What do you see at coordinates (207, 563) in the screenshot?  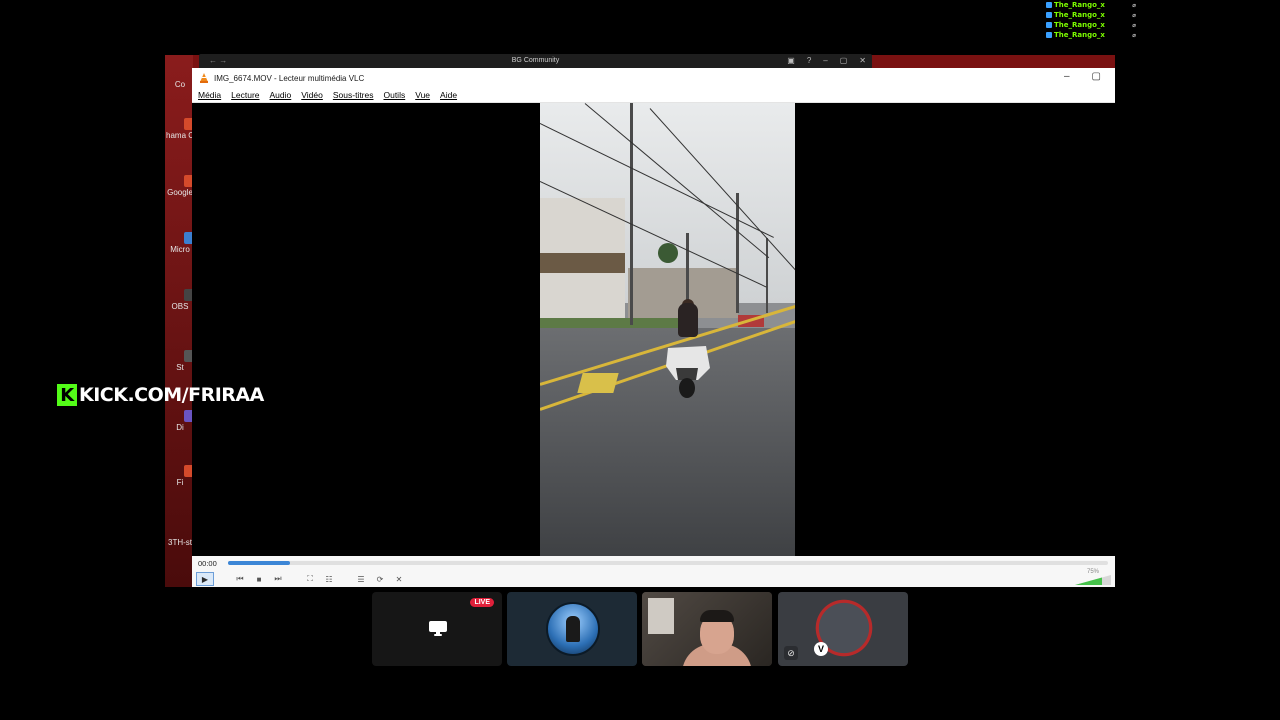 I see `elapsed-time: 00:00` at bounding box center [207, 563].